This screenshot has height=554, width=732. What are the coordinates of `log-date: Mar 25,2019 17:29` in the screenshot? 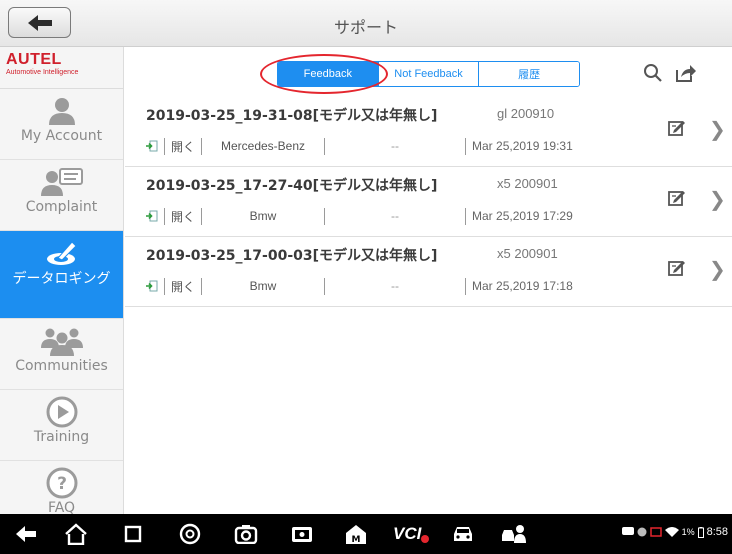 It's located at (522, 216).